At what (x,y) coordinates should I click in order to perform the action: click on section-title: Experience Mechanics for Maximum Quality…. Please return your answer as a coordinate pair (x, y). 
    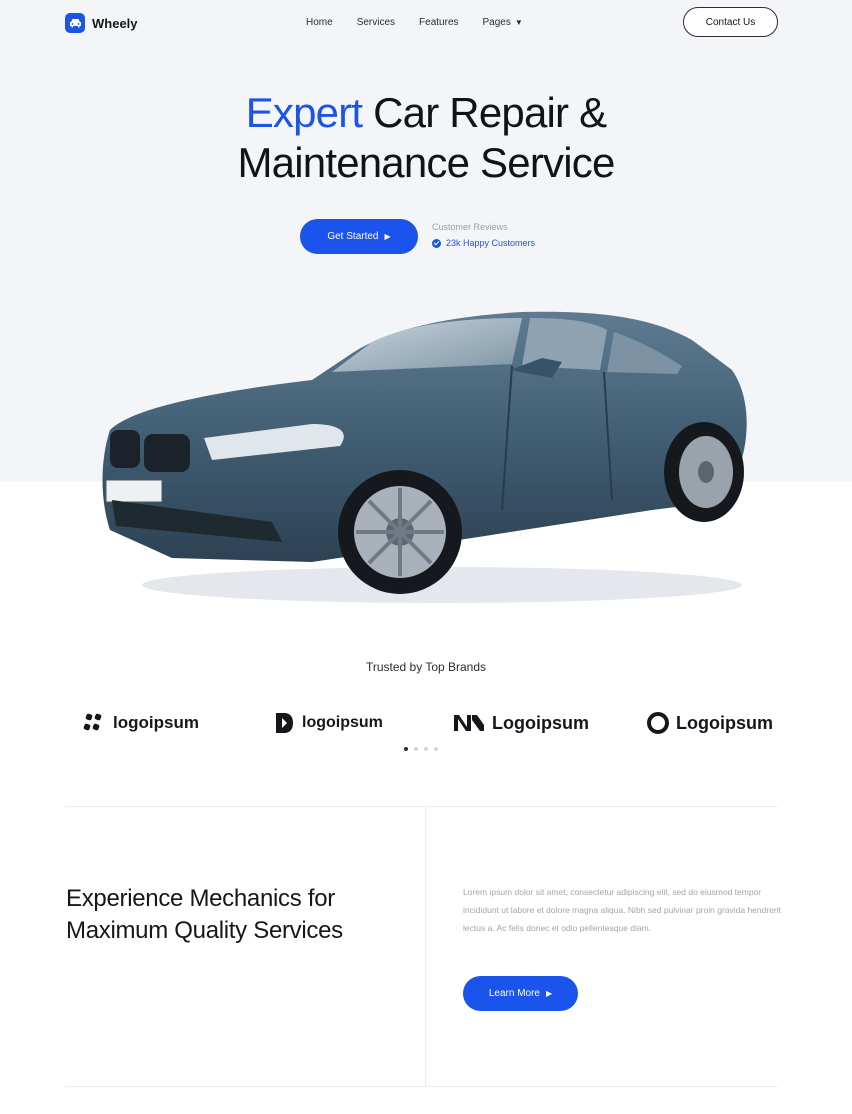
    Looking at the image, I should click on (204, 914).